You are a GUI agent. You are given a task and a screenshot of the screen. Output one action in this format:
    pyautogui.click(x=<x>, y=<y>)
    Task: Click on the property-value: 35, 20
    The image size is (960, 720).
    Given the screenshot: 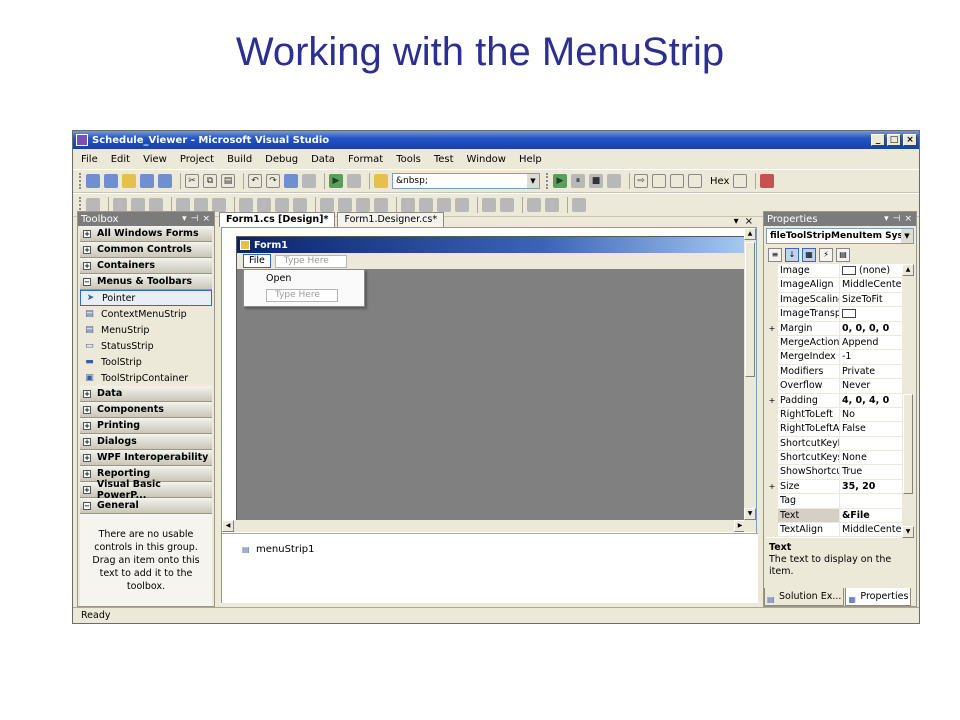 What is the action you would take?
    pyautogui.click(x=872, y=486)
    